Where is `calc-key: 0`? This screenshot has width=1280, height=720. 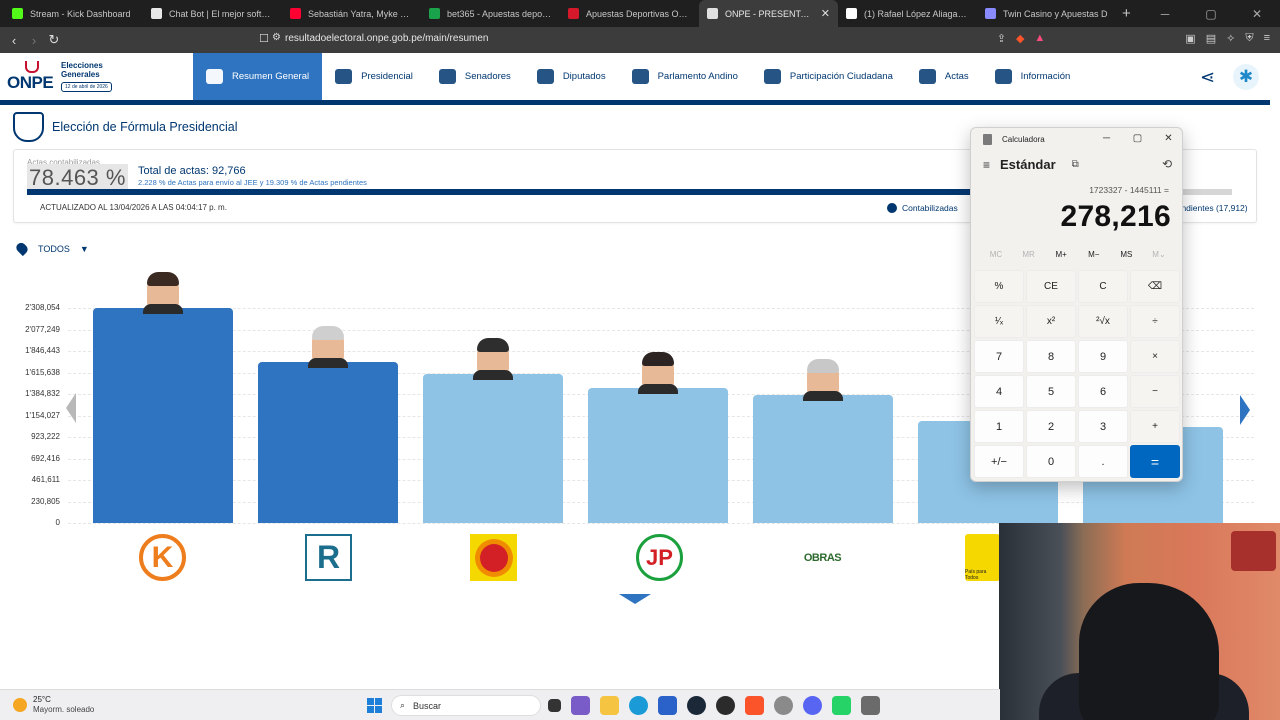
calc-key: 0 is located at coordinates (1051, 461).